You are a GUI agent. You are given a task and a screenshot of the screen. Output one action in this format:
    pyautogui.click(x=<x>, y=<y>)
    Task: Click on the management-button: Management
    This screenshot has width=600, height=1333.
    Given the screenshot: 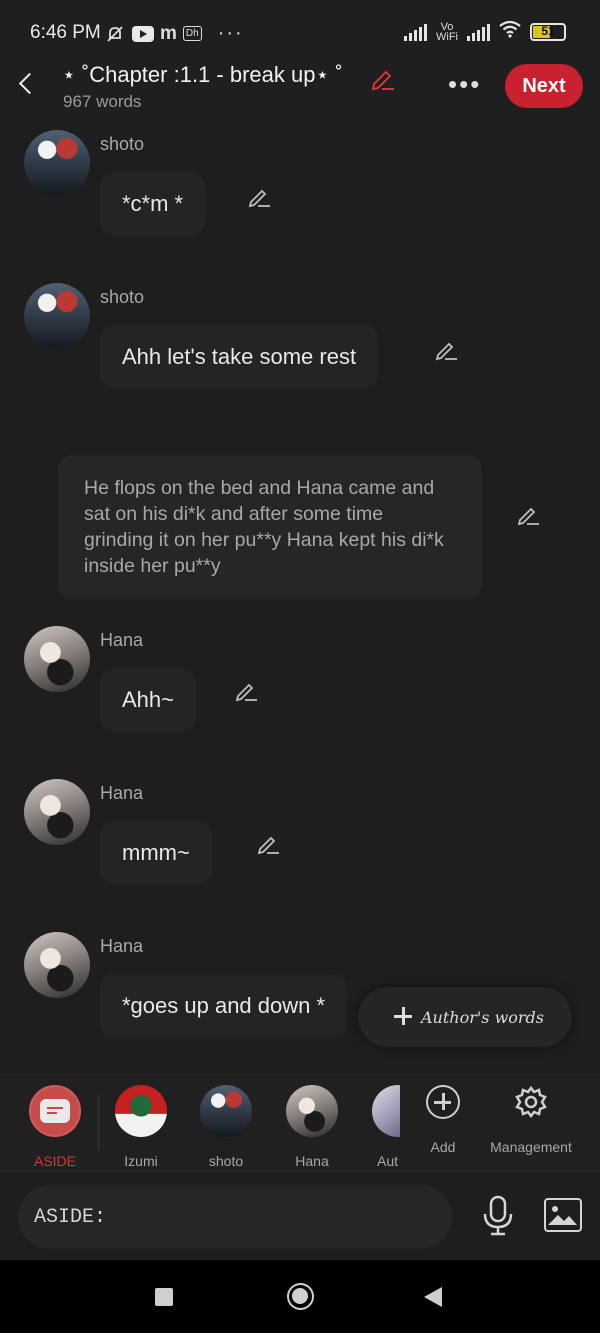 What is the action you would take?
    pyautogui.click(x=531, y=1120)
    